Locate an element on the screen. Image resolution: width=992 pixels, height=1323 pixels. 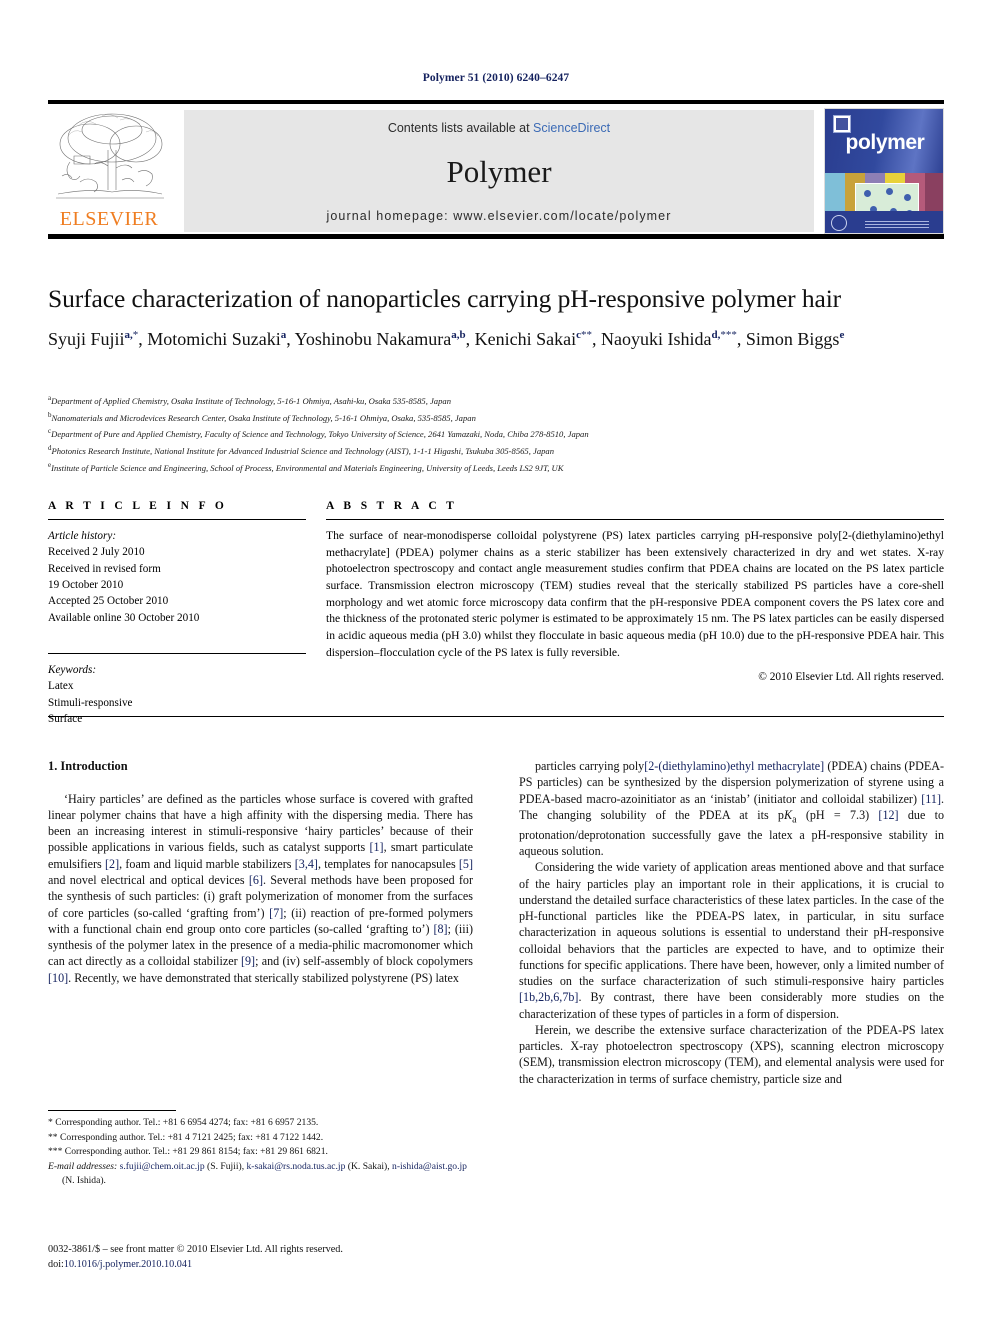
author-name: Motomichi Suzaki is located at coordinates (214, 339).